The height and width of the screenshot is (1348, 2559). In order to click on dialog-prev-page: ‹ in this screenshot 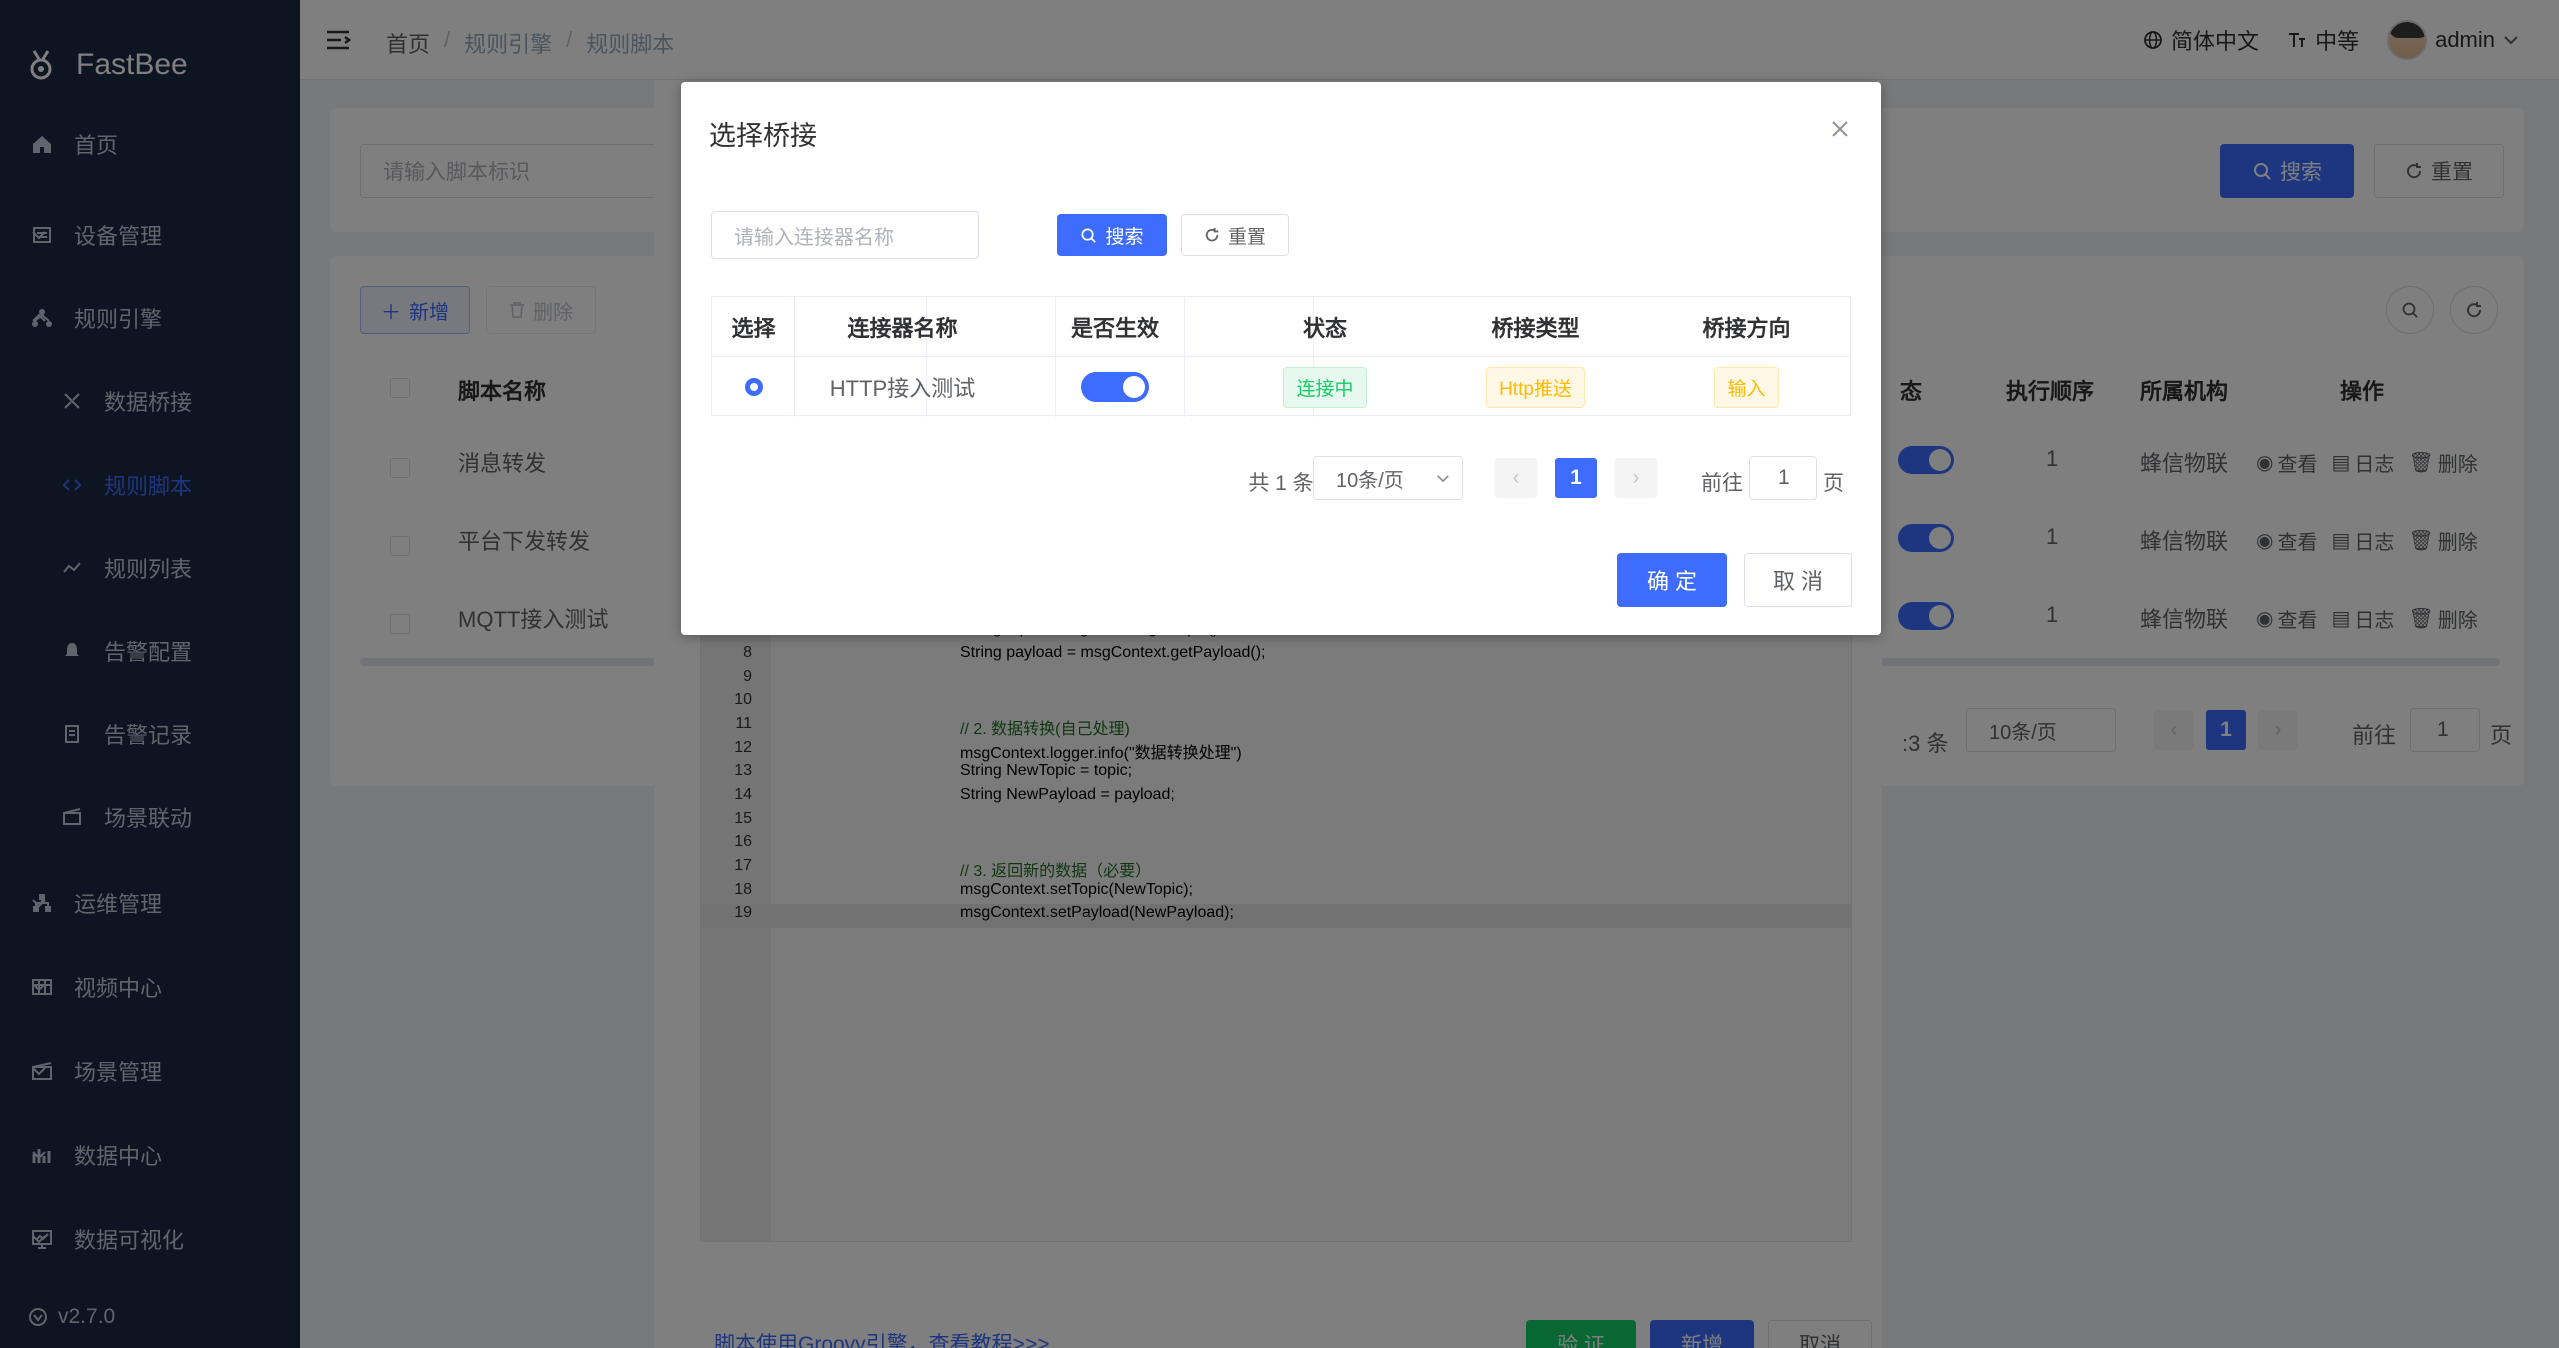, I will do `click(1516, 478)`.